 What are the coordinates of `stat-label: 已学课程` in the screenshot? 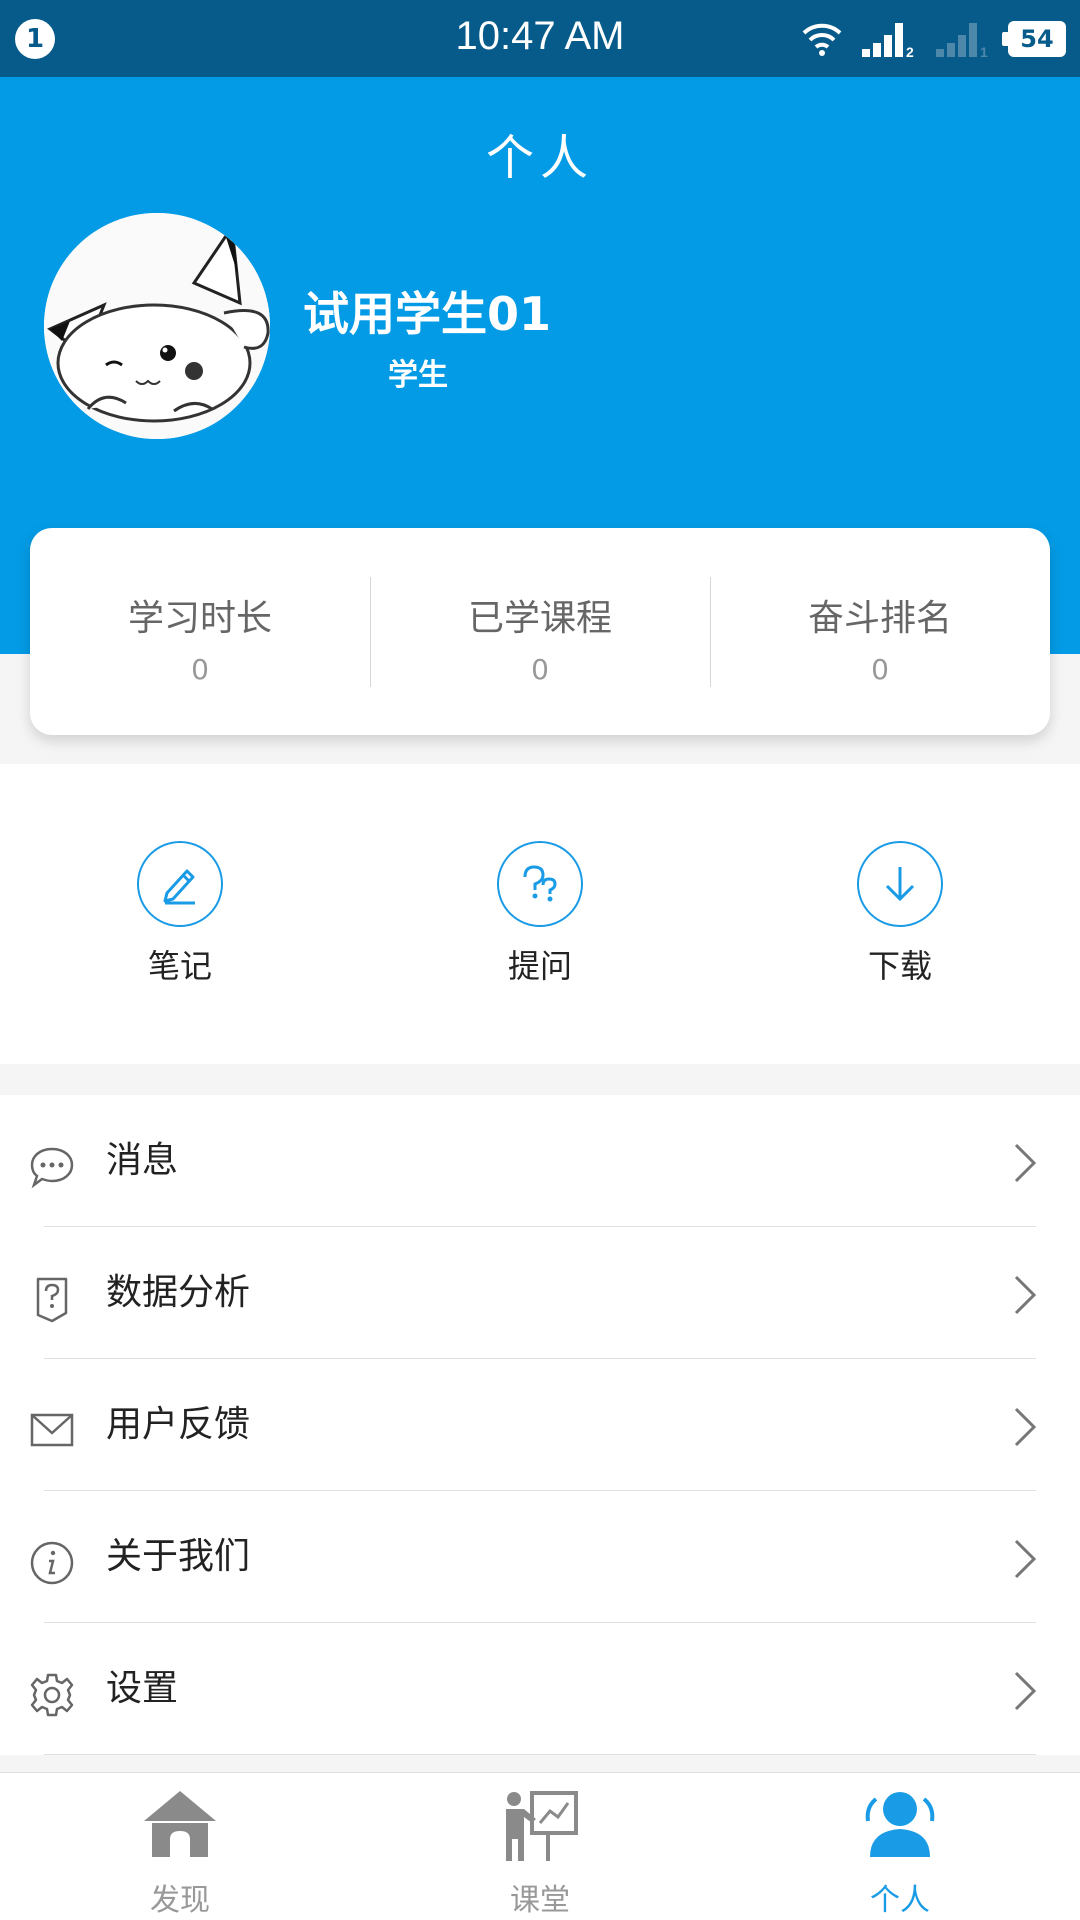 It's located at (539, 618).